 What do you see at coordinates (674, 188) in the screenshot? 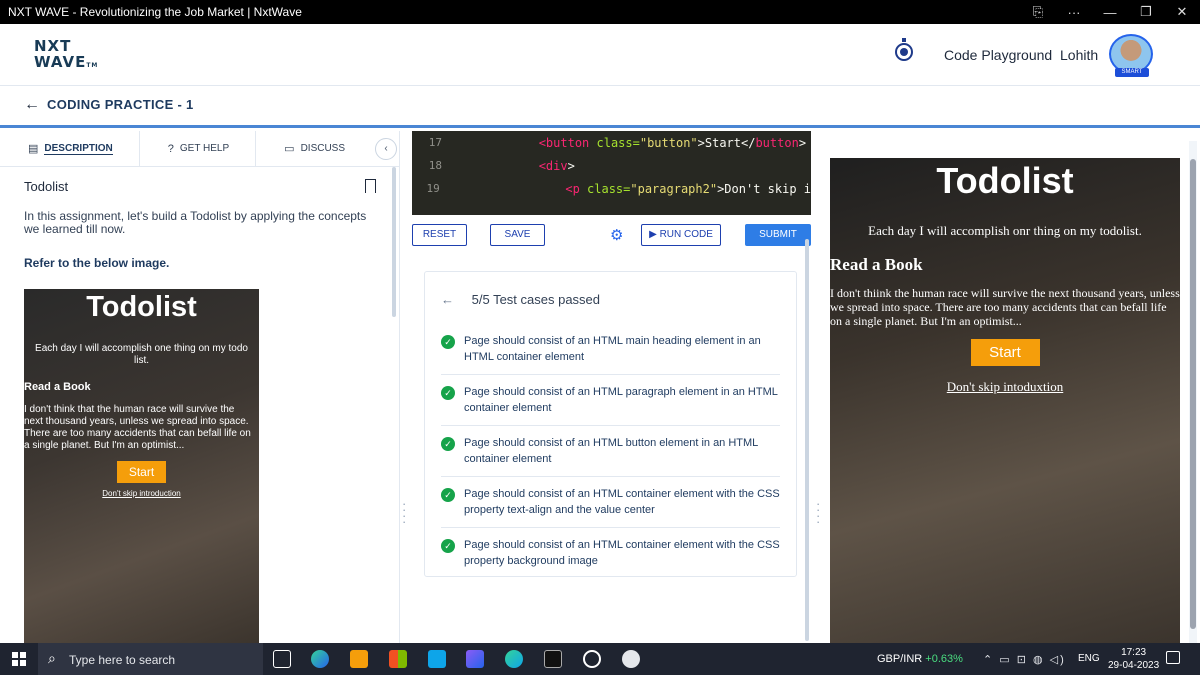
I see `code-string: "paragraph2"` at bounding box center [674, 188].